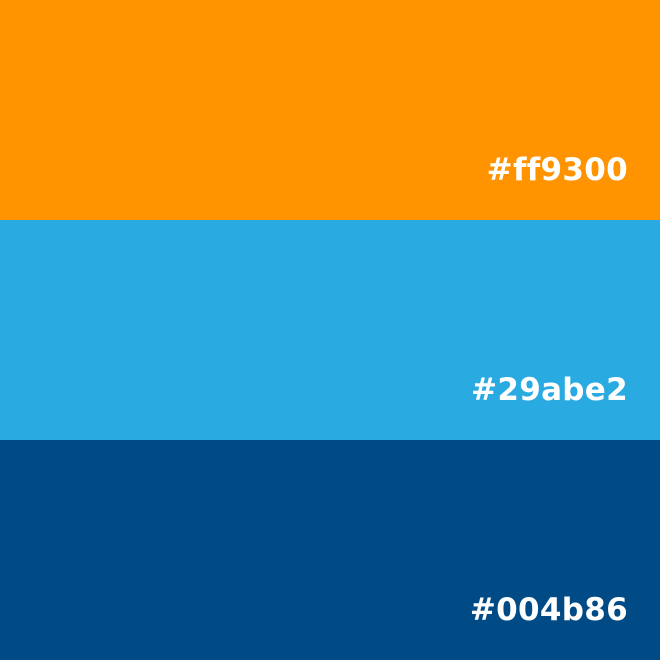 The height and width of the screenshot is (660, 660). What do you see at coordinates (557, 170) in the screenshot?
I see `hex-code-label: #ff9300` at bounding box center [557, 170].